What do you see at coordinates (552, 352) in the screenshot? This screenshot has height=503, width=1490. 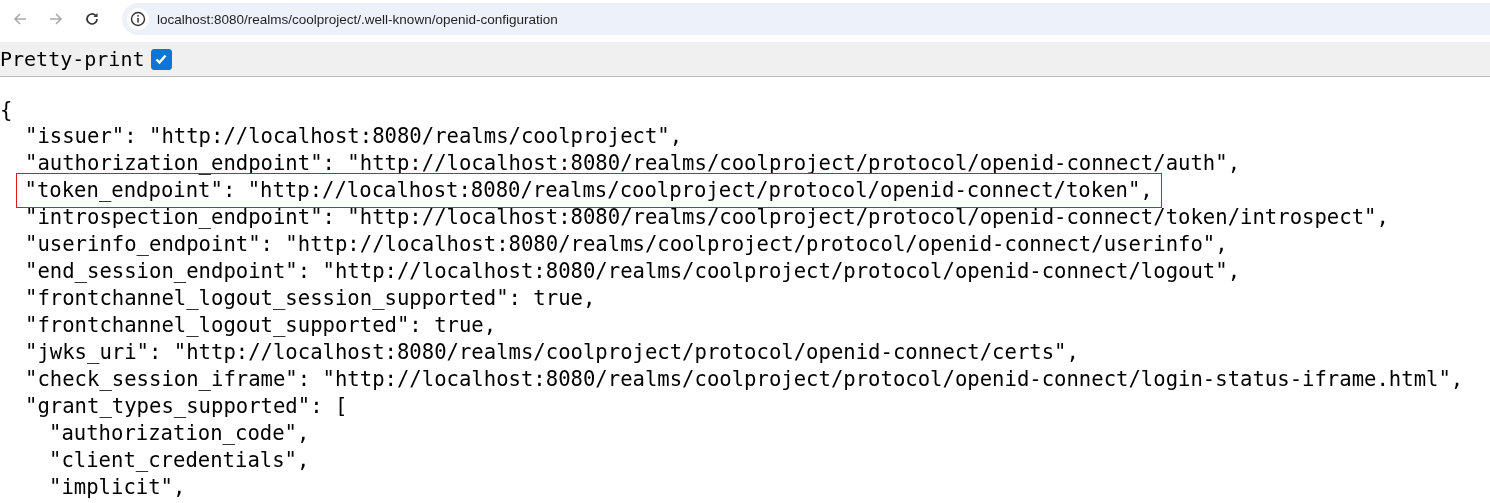 I see `json-line: "jwks_uri": "http://localhost:8080/realms/coolproject/protocol/openid-connect/certs",` at bounding box center [552, 352].